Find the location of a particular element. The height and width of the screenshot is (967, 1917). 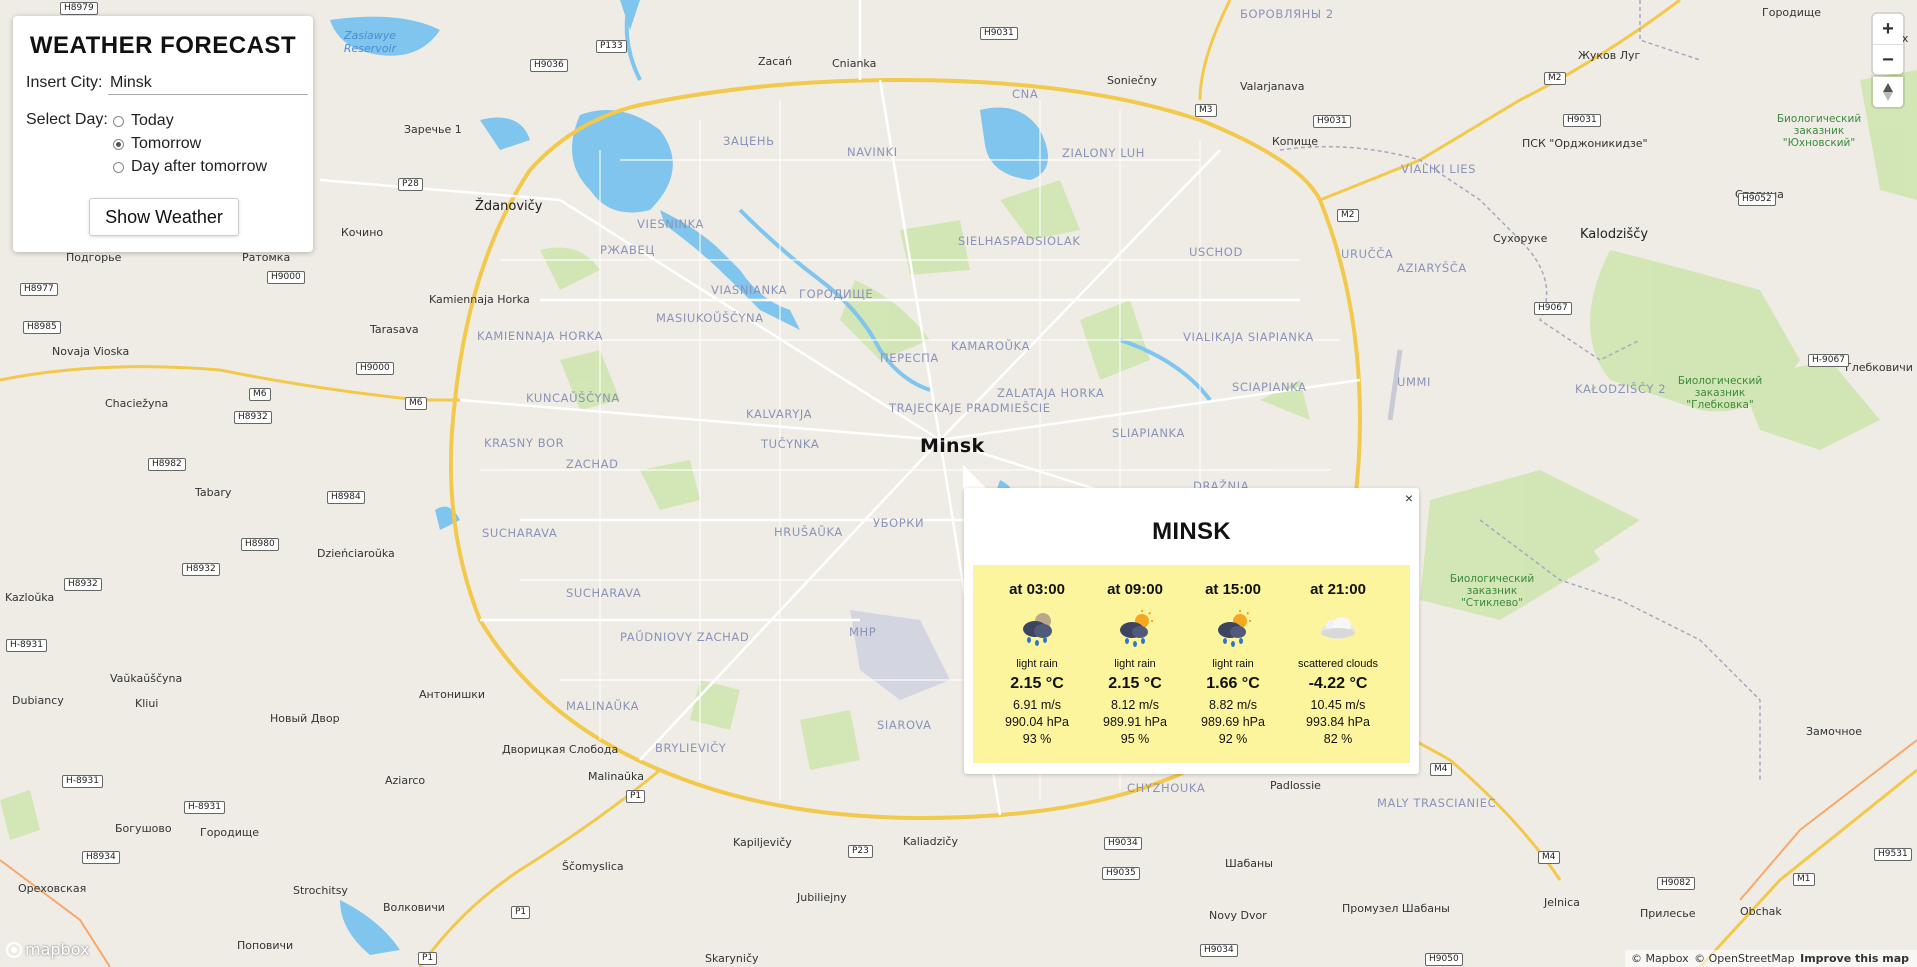

compass-button is located at coordinates (1888, 92).